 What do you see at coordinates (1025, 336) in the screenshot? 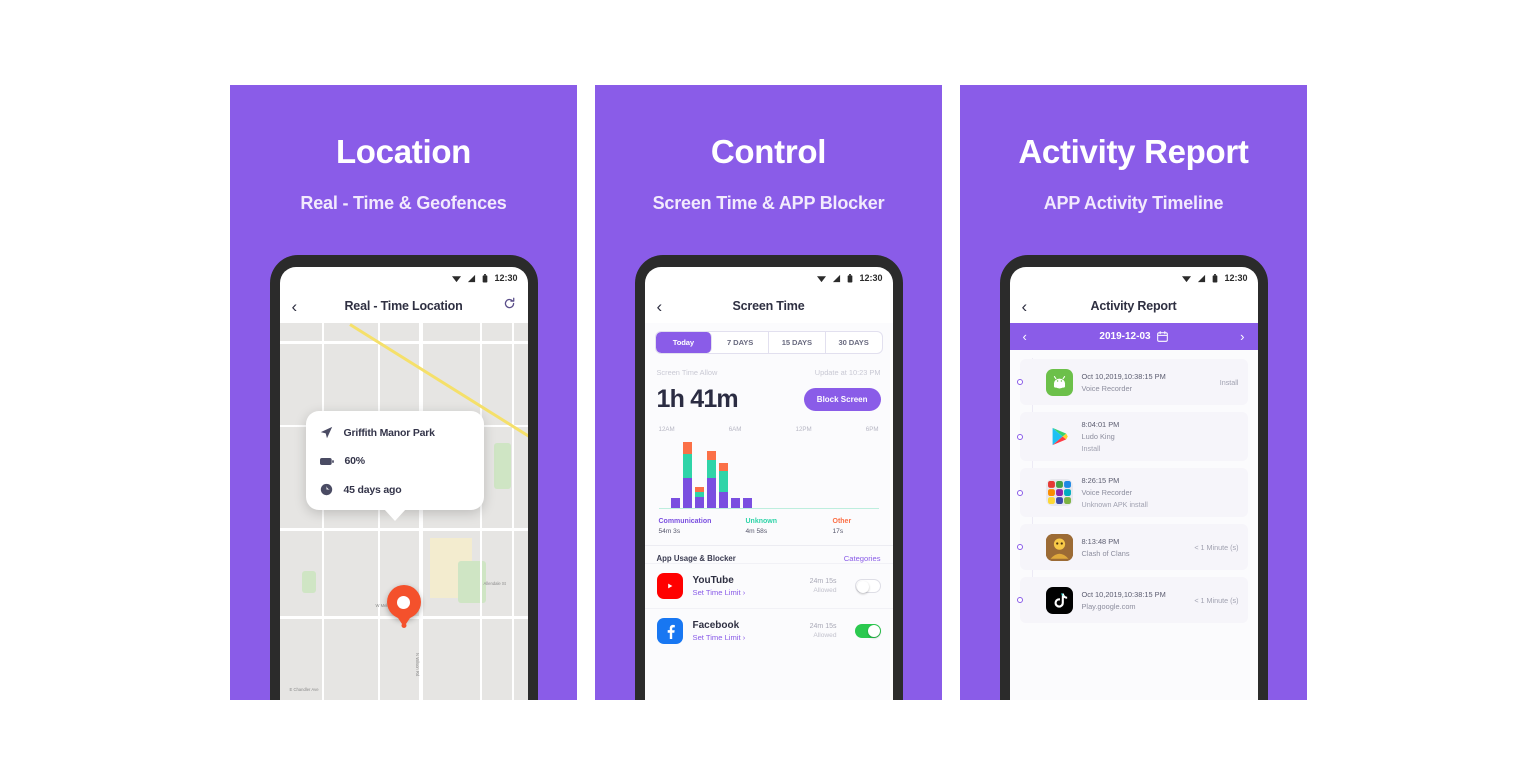
I see `previous-day-button: ‹` at bounding box center [1025, 336].